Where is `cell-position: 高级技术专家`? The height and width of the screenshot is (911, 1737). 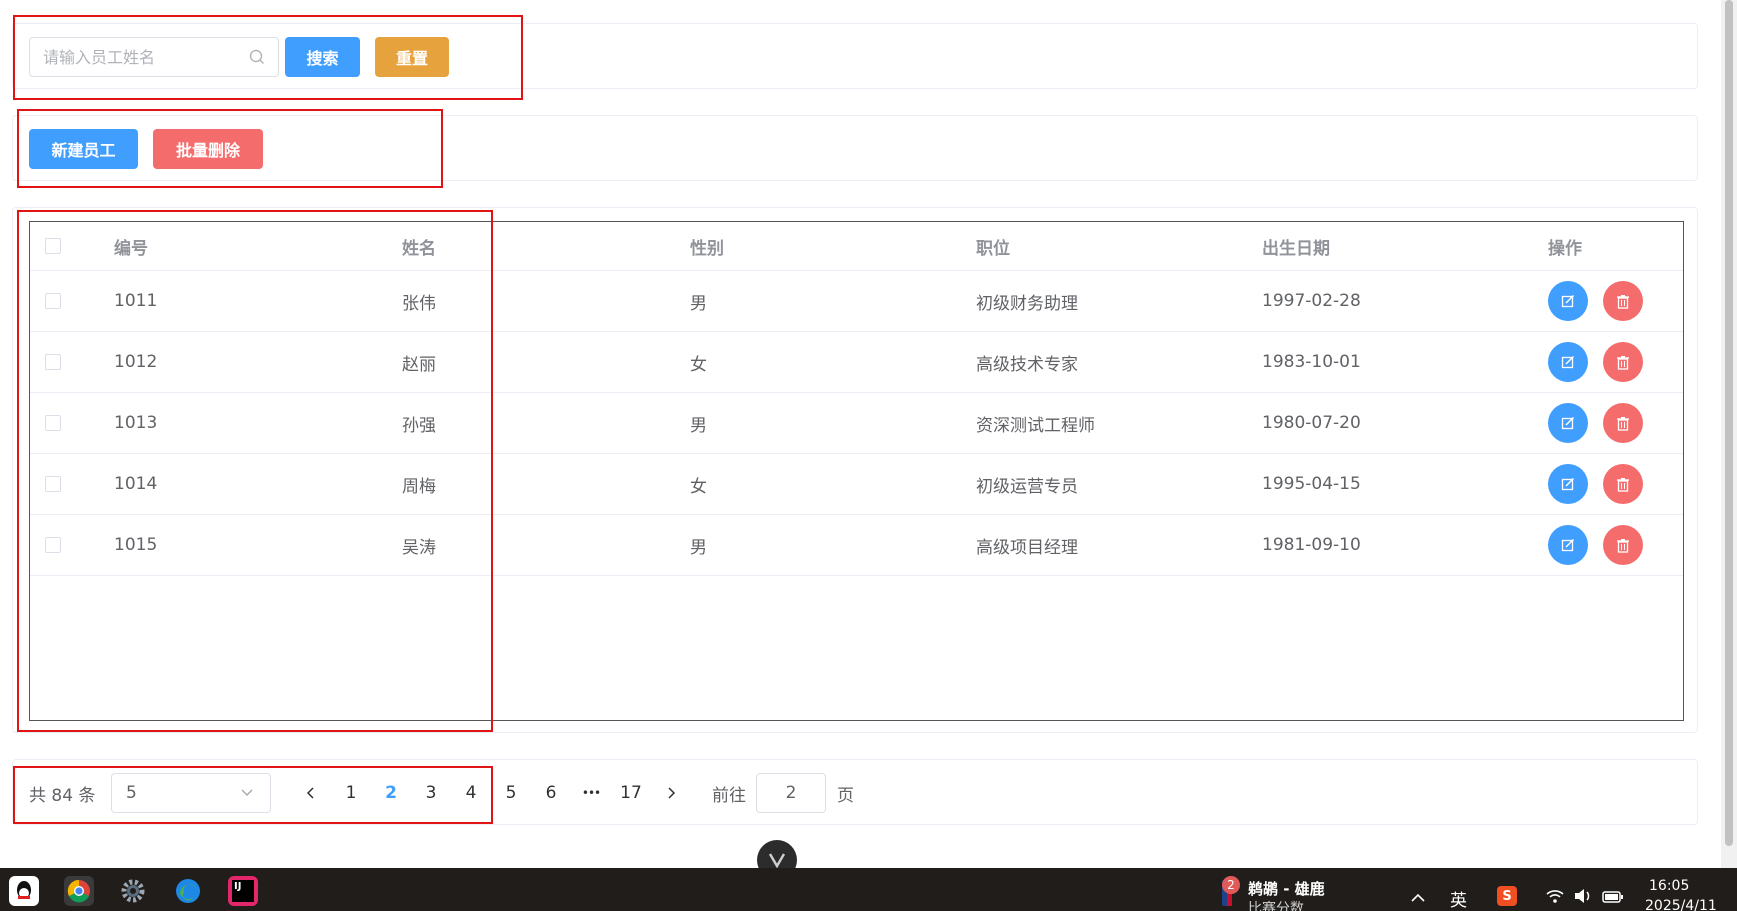
cell-position: 高级技术专家 is located at coordinates (1027, 364).